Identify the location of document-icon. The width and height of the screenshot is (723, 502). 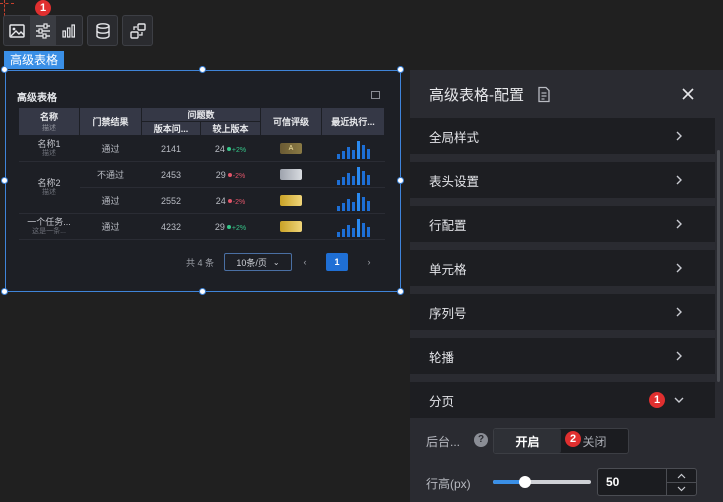
(544, 94).